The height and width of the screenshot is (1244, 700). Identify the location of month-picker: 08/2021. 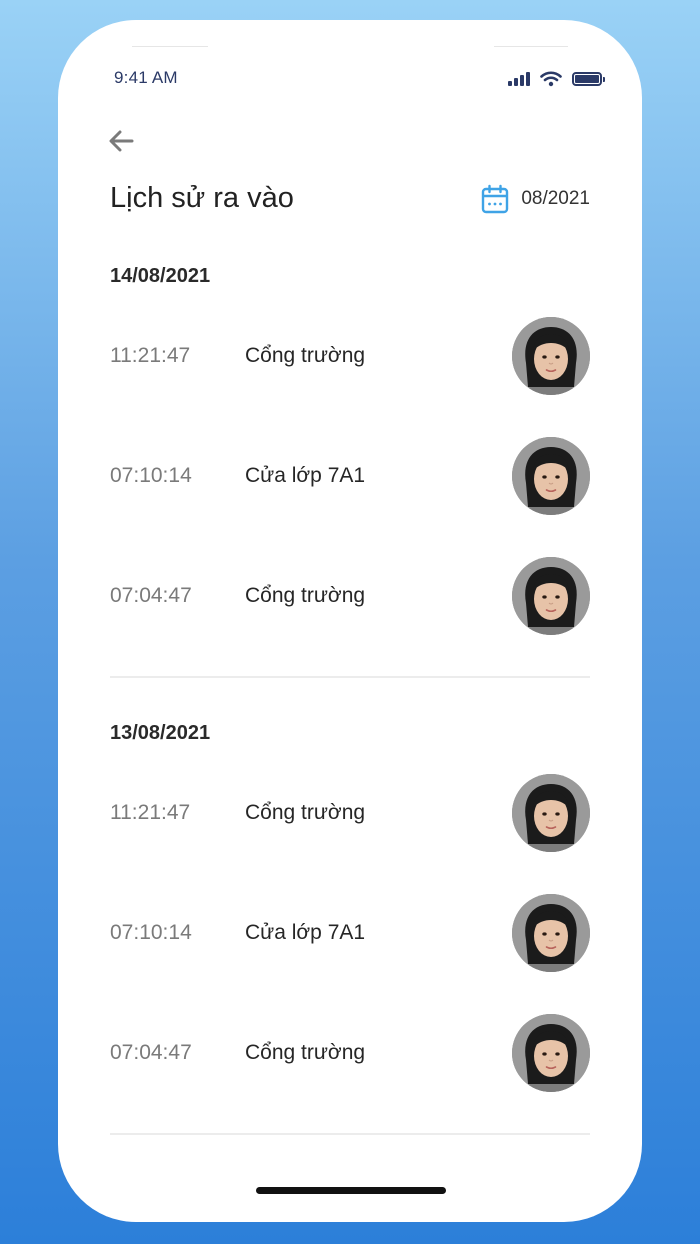
(535, 199).